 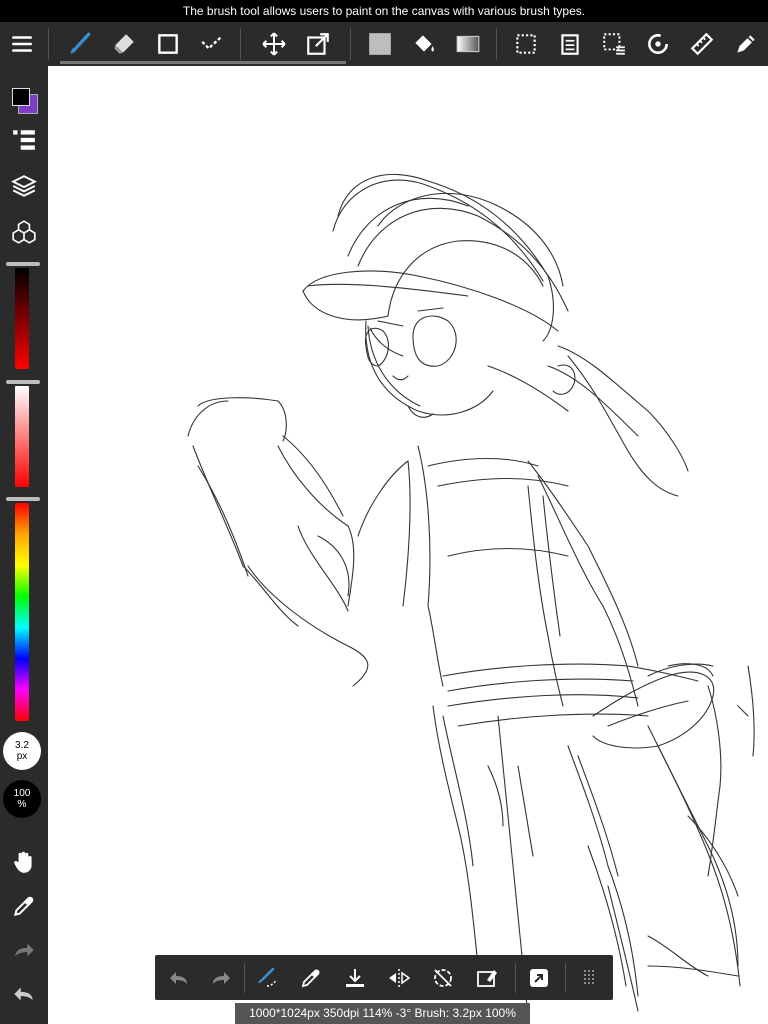 I want to click on shape-tool-button, so click(x=168, y=44).